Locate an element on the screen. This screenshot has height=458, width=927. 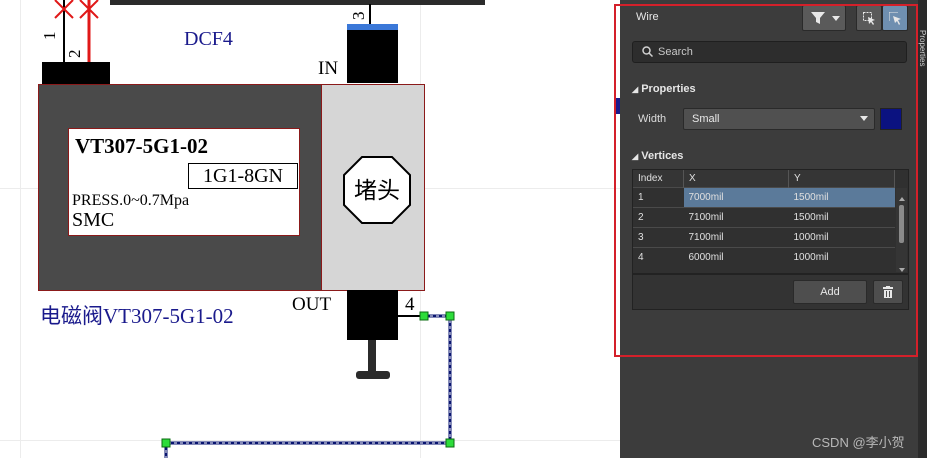
column-header: Y is located at coordinates (841, 179).